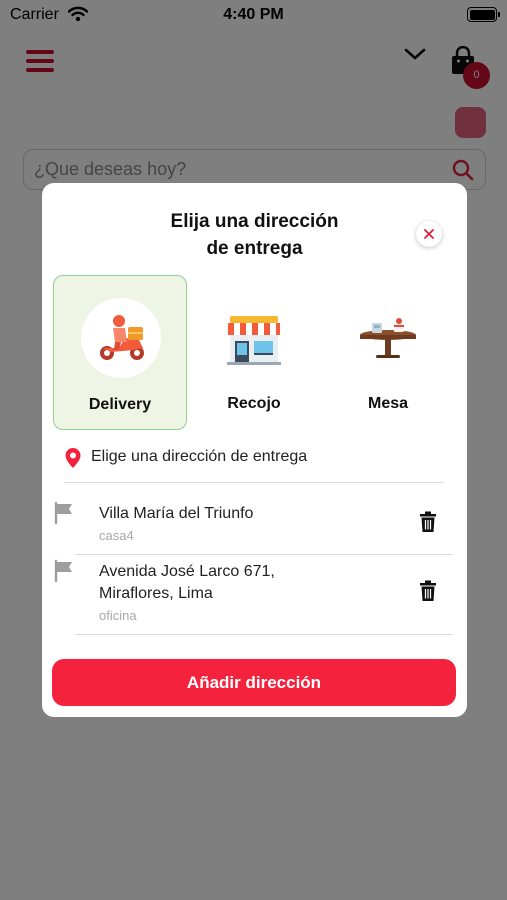 This screenshot has height=900, width=507. Describe the element at coordinates (254, 403) in the screenshot. I see `option-recojo-label: Recojo` at that location.